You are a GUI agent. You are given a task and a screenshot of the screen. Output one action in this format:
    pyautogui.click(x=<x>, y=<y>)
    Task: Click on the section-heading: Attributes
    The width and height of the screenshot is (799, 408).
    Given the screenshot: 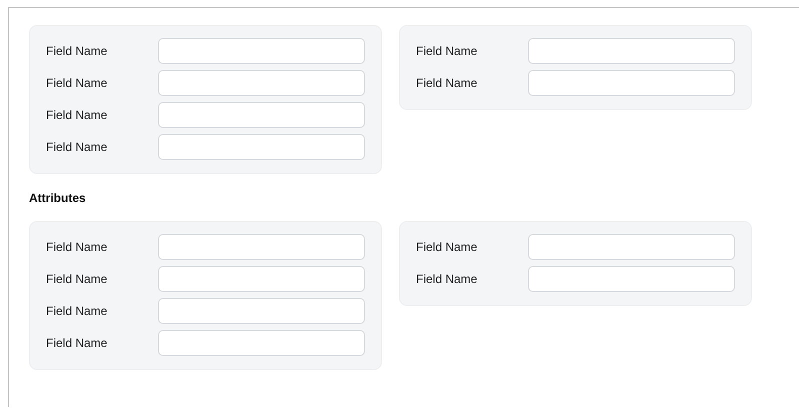 What is the action you would take?
    pyautogui.click(x=58, y=198)
    